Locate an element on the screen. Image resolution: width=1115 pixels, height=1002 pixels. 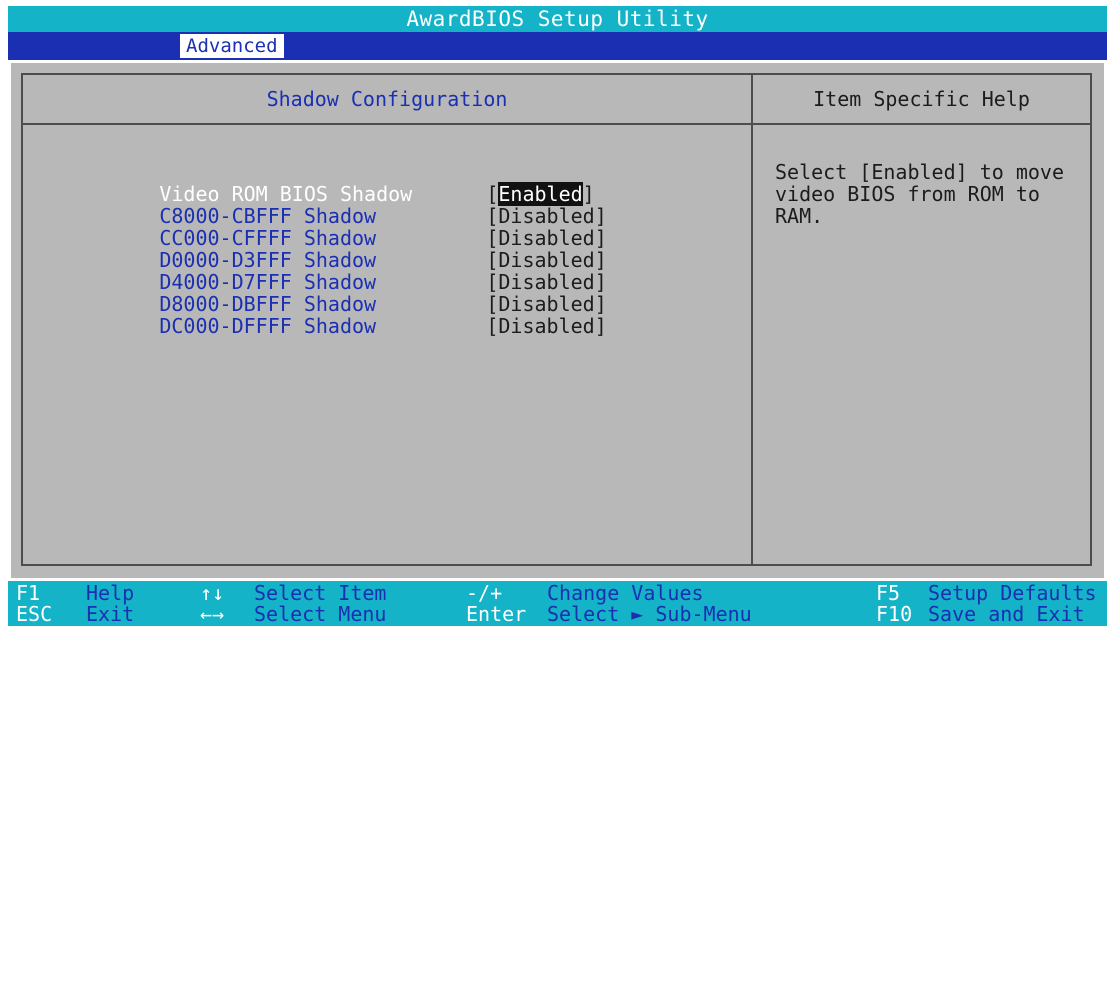
key-enter: Enter is located at coordinates (496, 614).